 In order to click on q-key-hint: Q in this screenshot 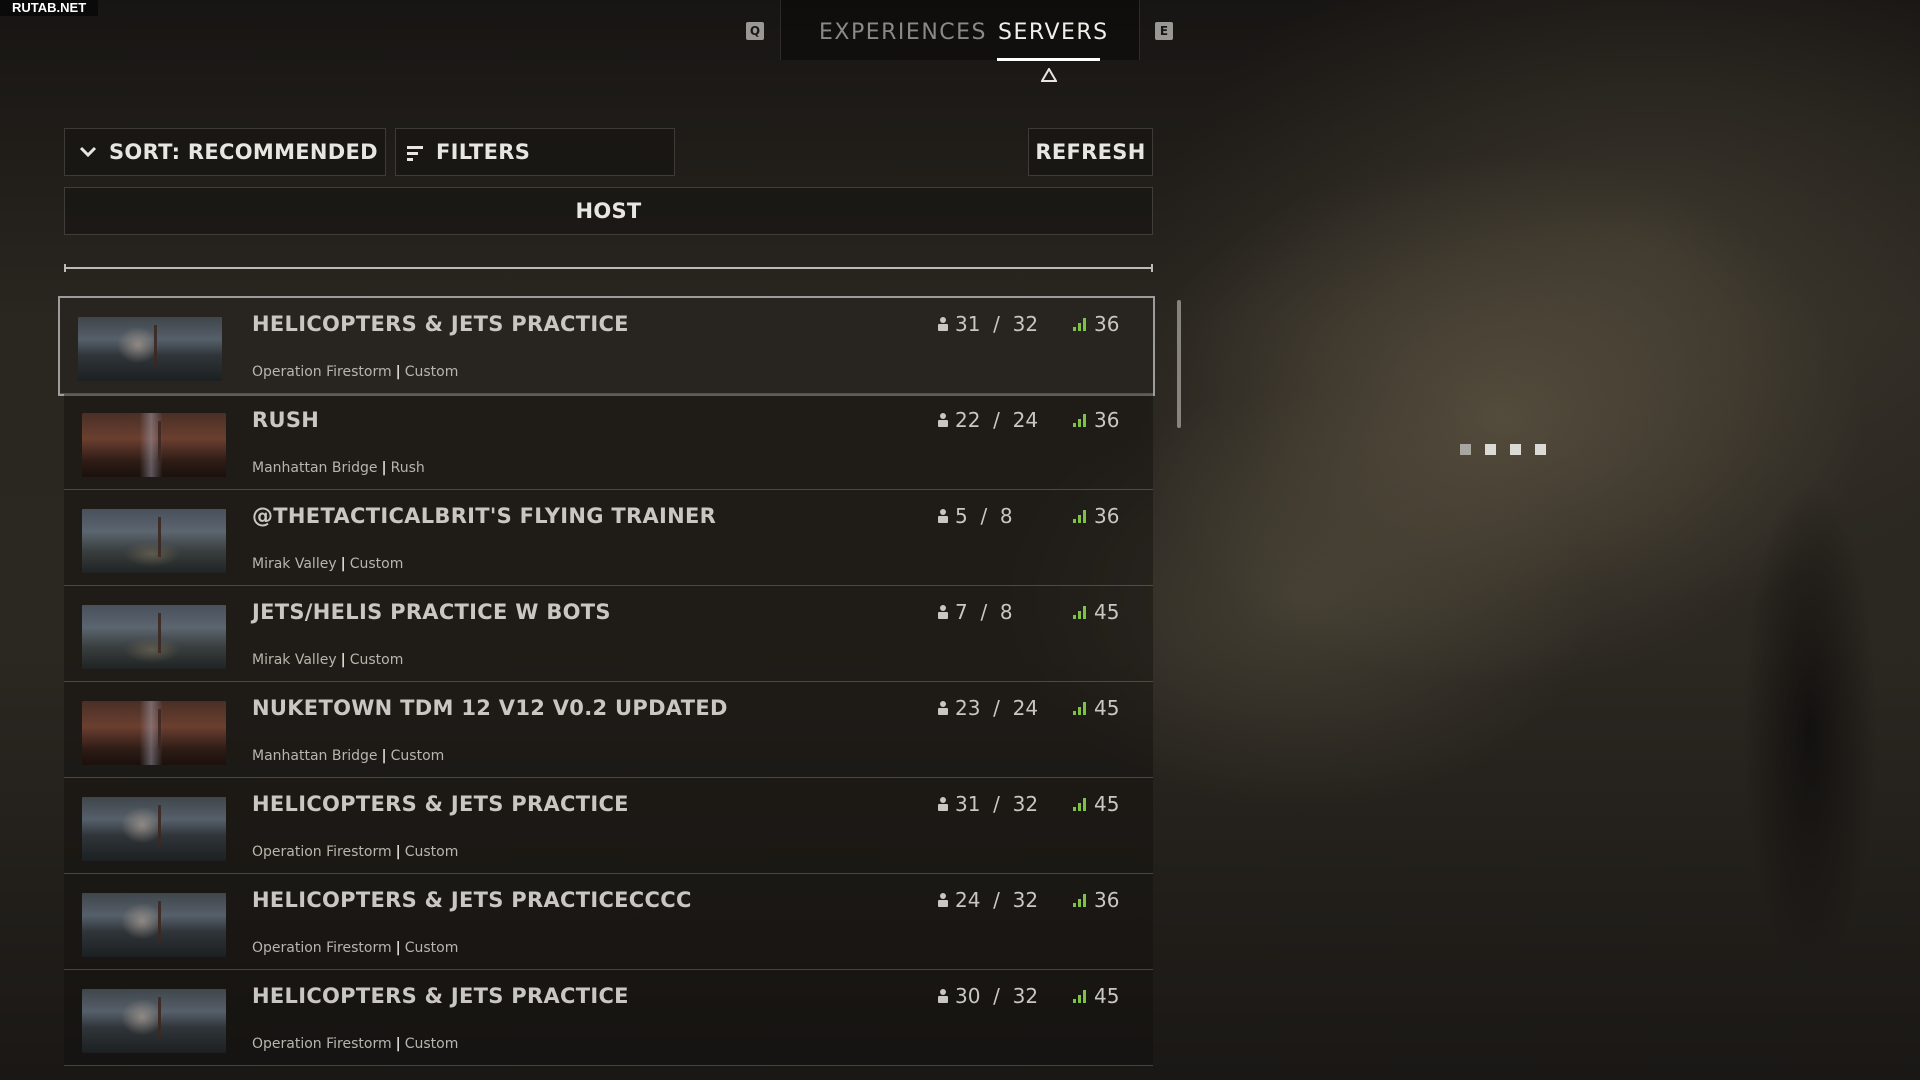, I will do `click(755, 31)`.